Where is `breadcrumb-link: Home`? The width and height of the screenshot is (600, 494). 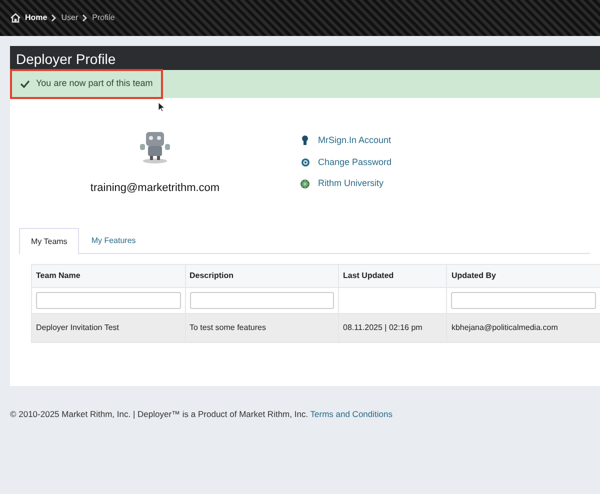
breadcrumb-link: Home is located at coordinates (36, 18).